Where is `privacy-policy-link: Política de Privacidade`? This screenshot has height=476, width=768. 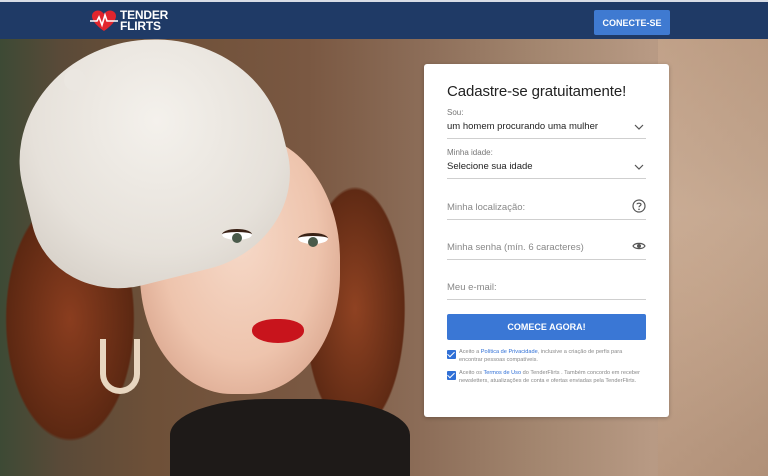
privacy-policy-link: Política de Privacidade is located at coordinates (509, 352).